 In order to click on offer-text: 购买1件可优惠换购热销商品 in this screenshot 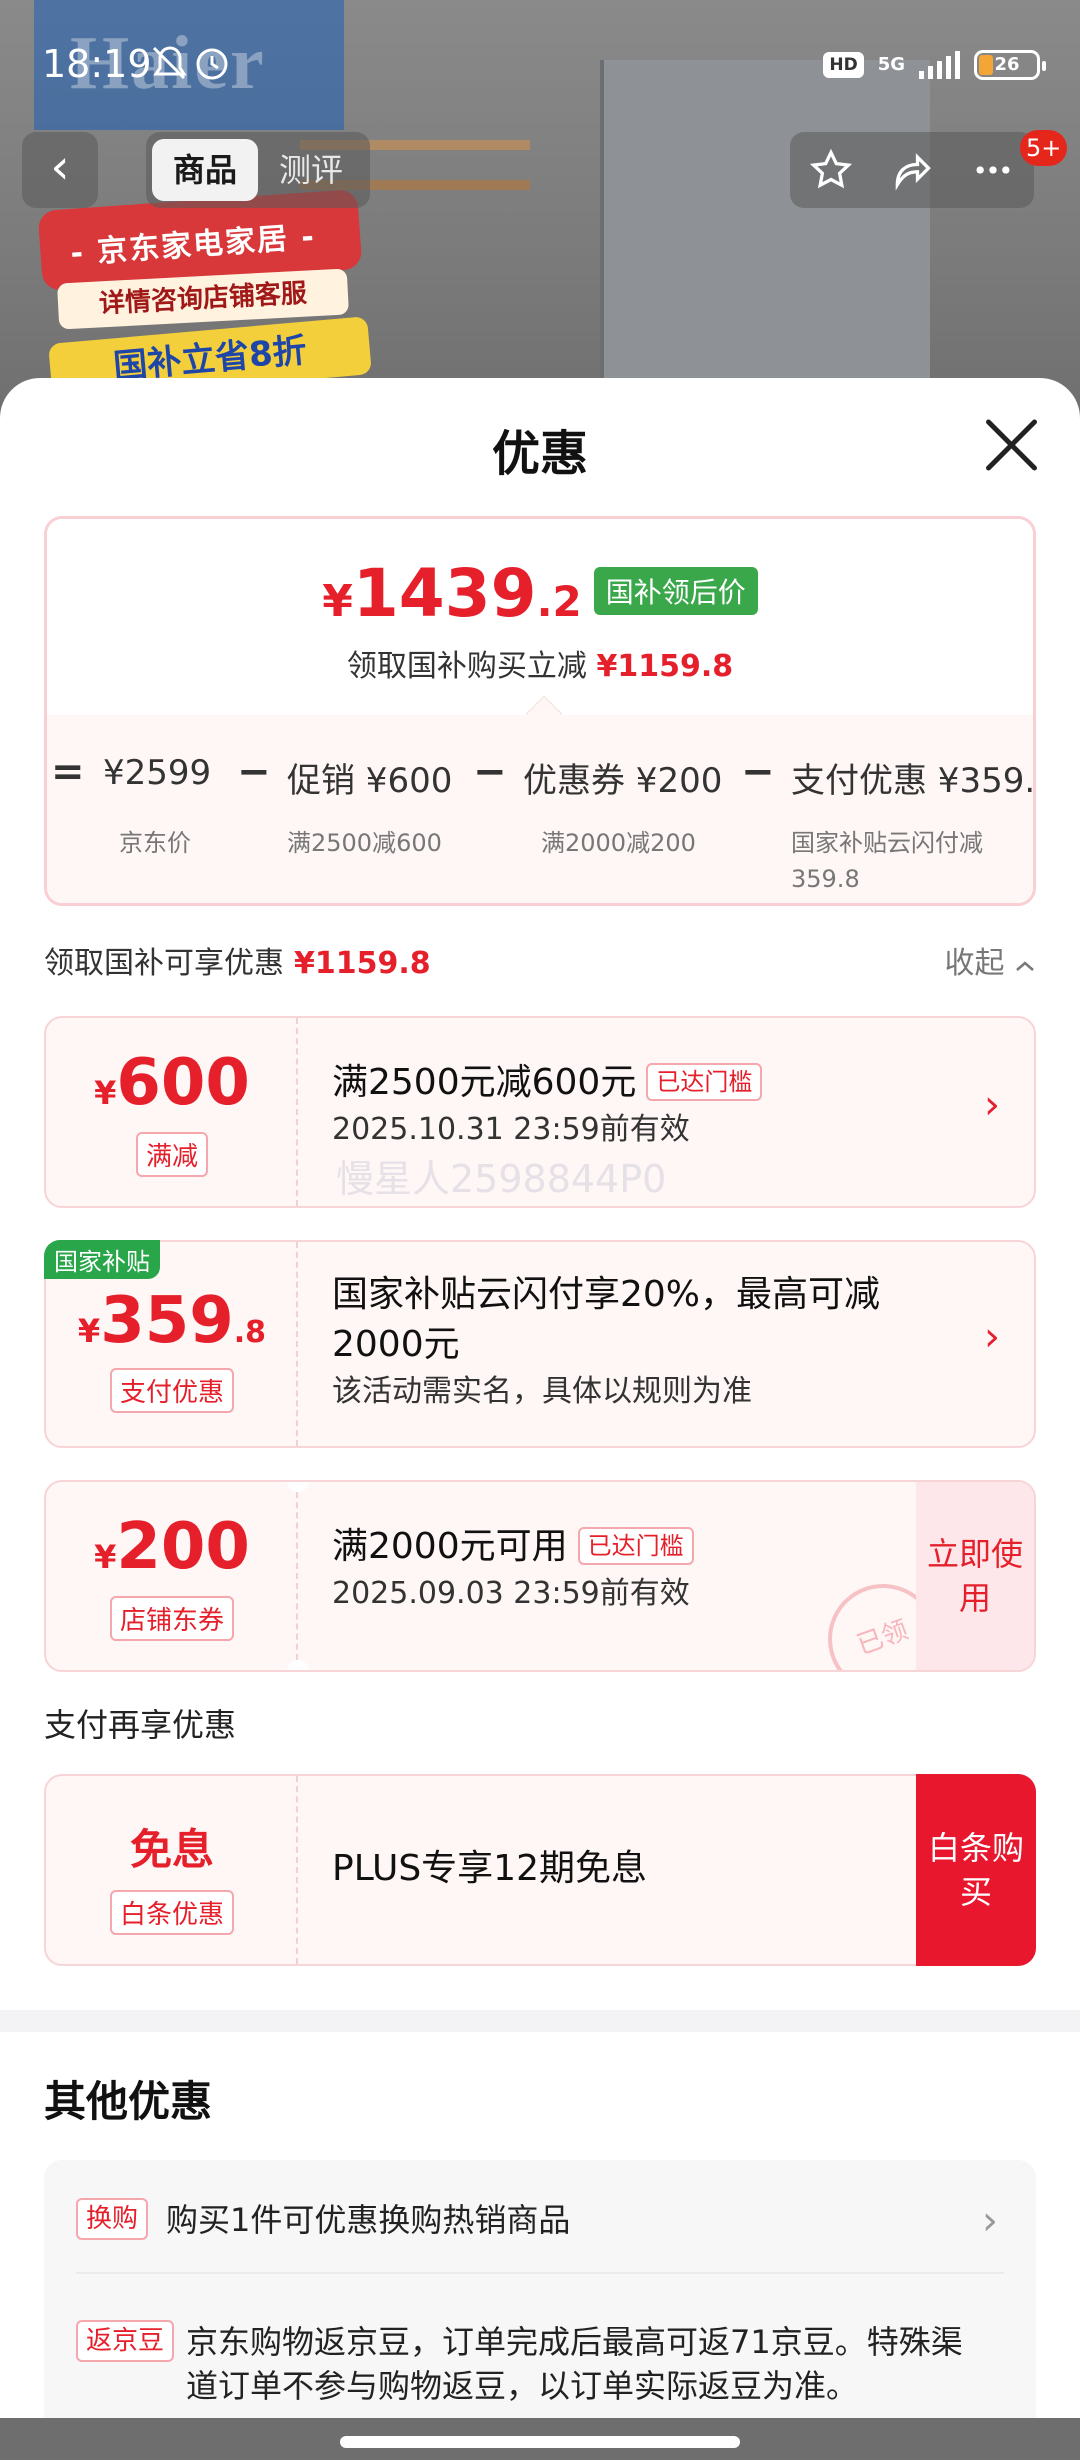, I will do `click(368, 2220)`.